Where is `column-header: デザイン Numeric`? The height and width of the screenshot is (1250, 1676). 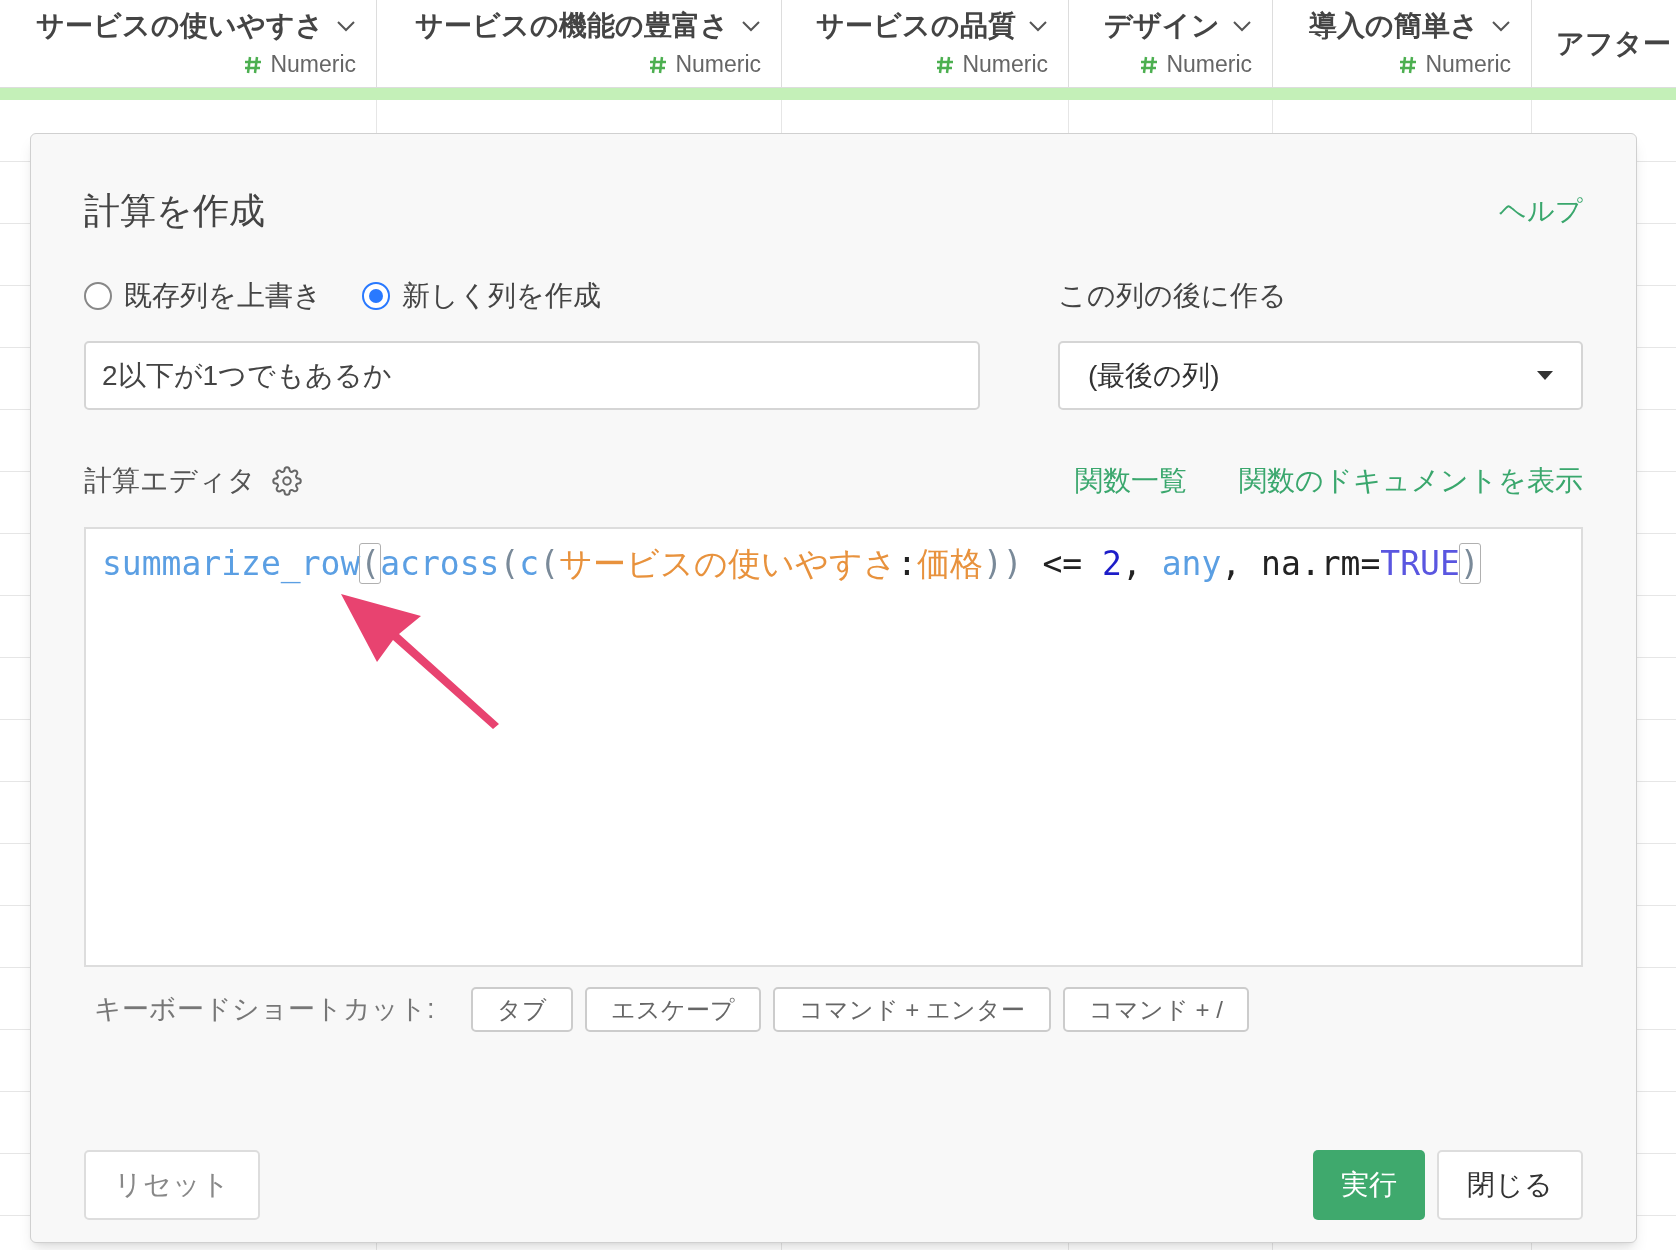
column-header: デザイン Numeric is located at coordinates (1171, 43).